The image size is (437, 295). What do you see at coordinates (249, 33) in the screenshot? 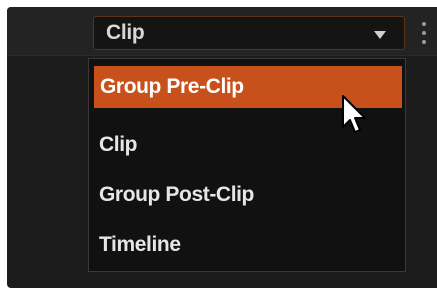
I see `clip-mode-select: Clip` at bounding box center [249, 33].